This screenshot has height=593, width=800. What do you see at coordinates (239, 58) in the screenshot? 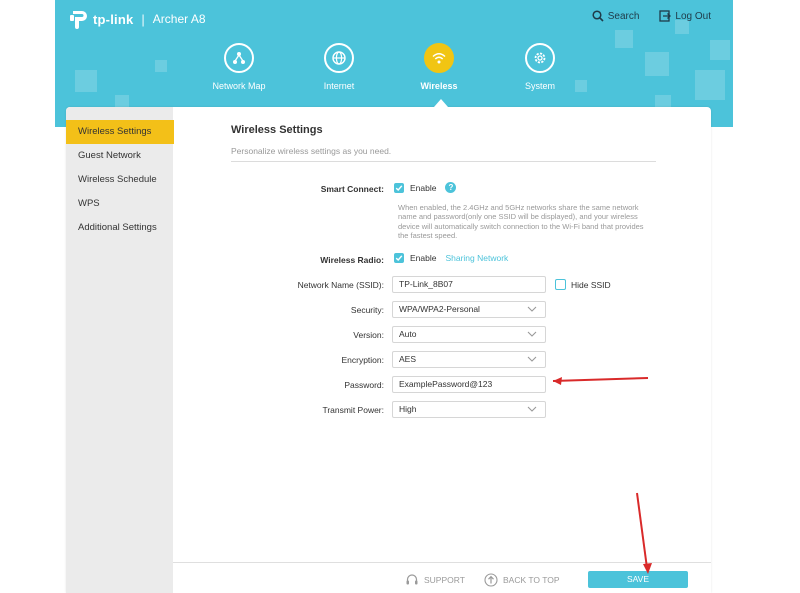
I see `network-map-icon` at bounding box center [239, 58].